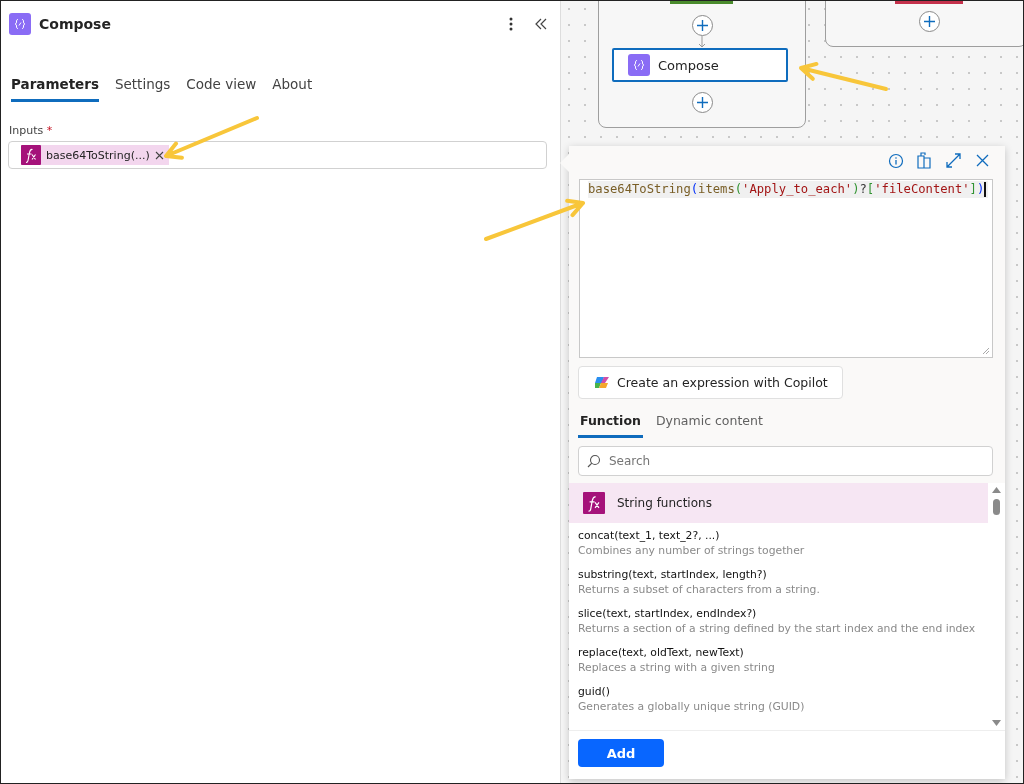 This screenshot has width=1024, height=784. What do you see at coordinates (786, 268) in the screenshot?
I see `expression-editor: base64ToString(items('Apply_to_each')?['fileContent'])` at bounding box center [786, 268].